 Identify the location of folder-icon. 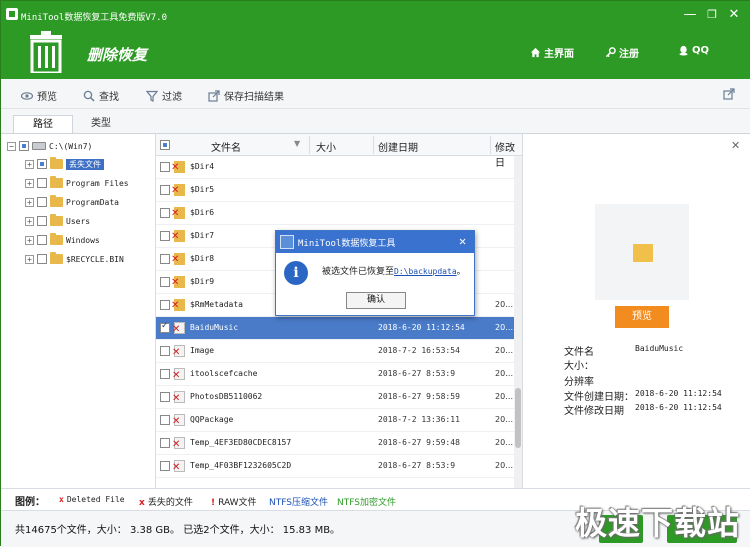
(56, 220).